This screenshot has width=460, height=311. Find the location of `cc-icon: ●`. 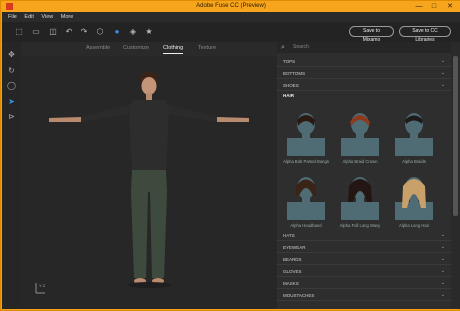

cc-icon: ● is located at coordinates (117, 32).